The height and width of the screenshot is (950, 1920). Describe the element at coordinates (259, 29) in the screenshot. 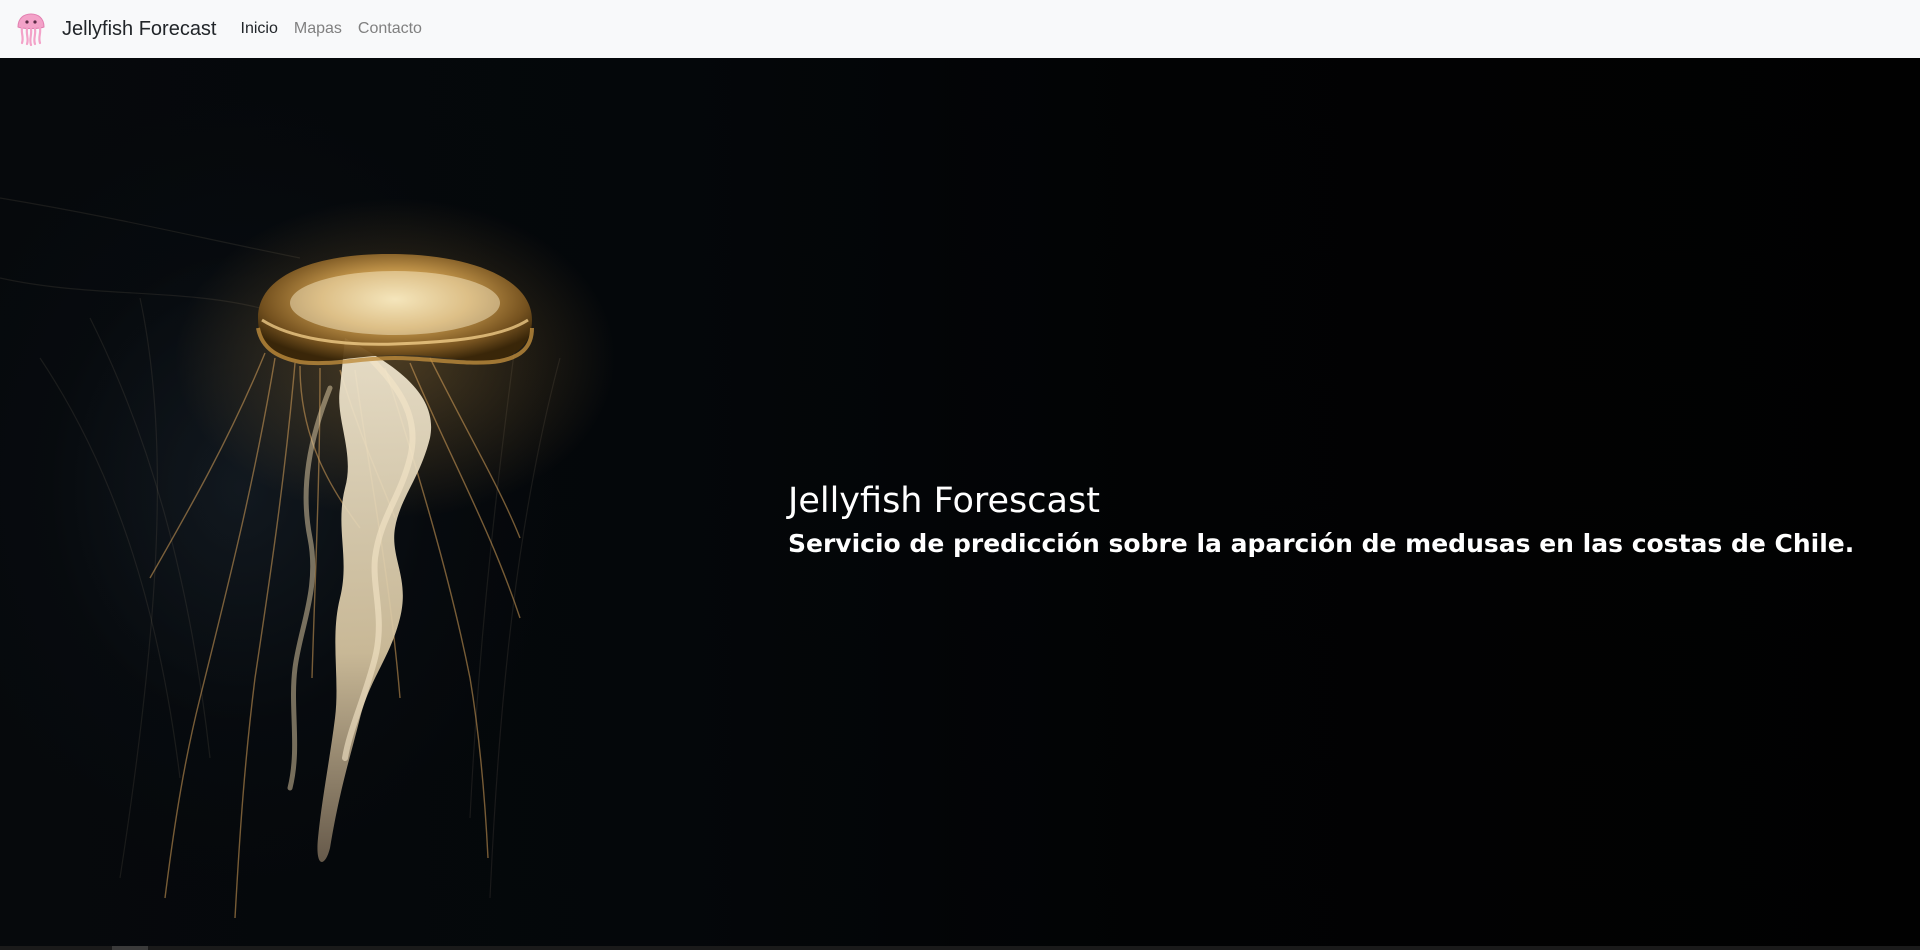

I see `nav-link-inicio: Inicio` at that location.